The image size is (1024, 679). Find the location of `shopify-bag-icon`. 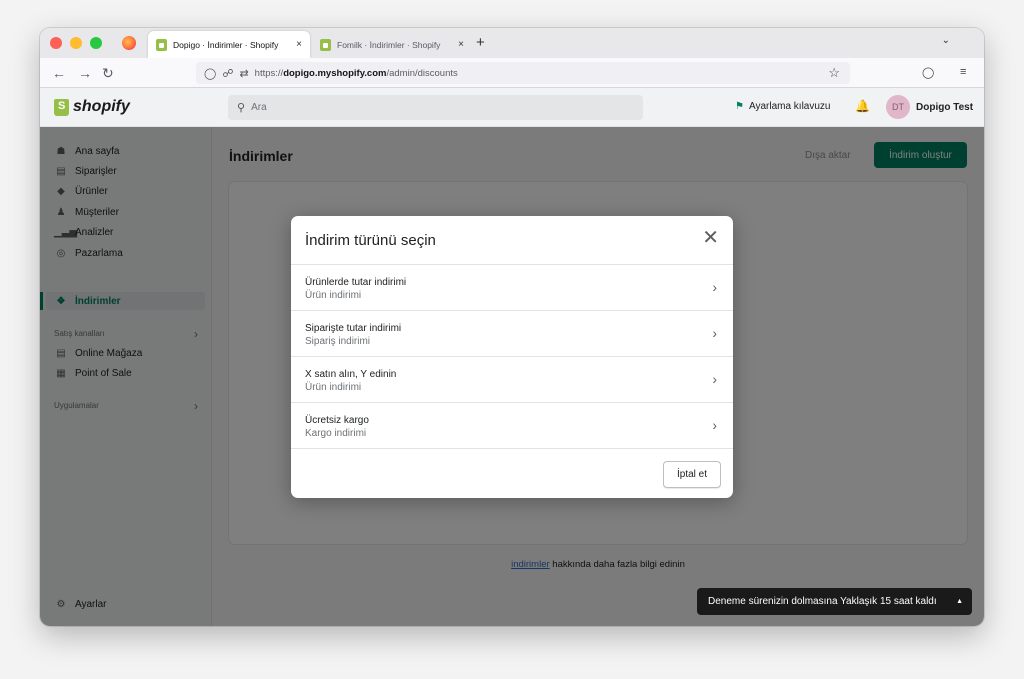

shopify-bag-icon is located at coordinates (61, 107).